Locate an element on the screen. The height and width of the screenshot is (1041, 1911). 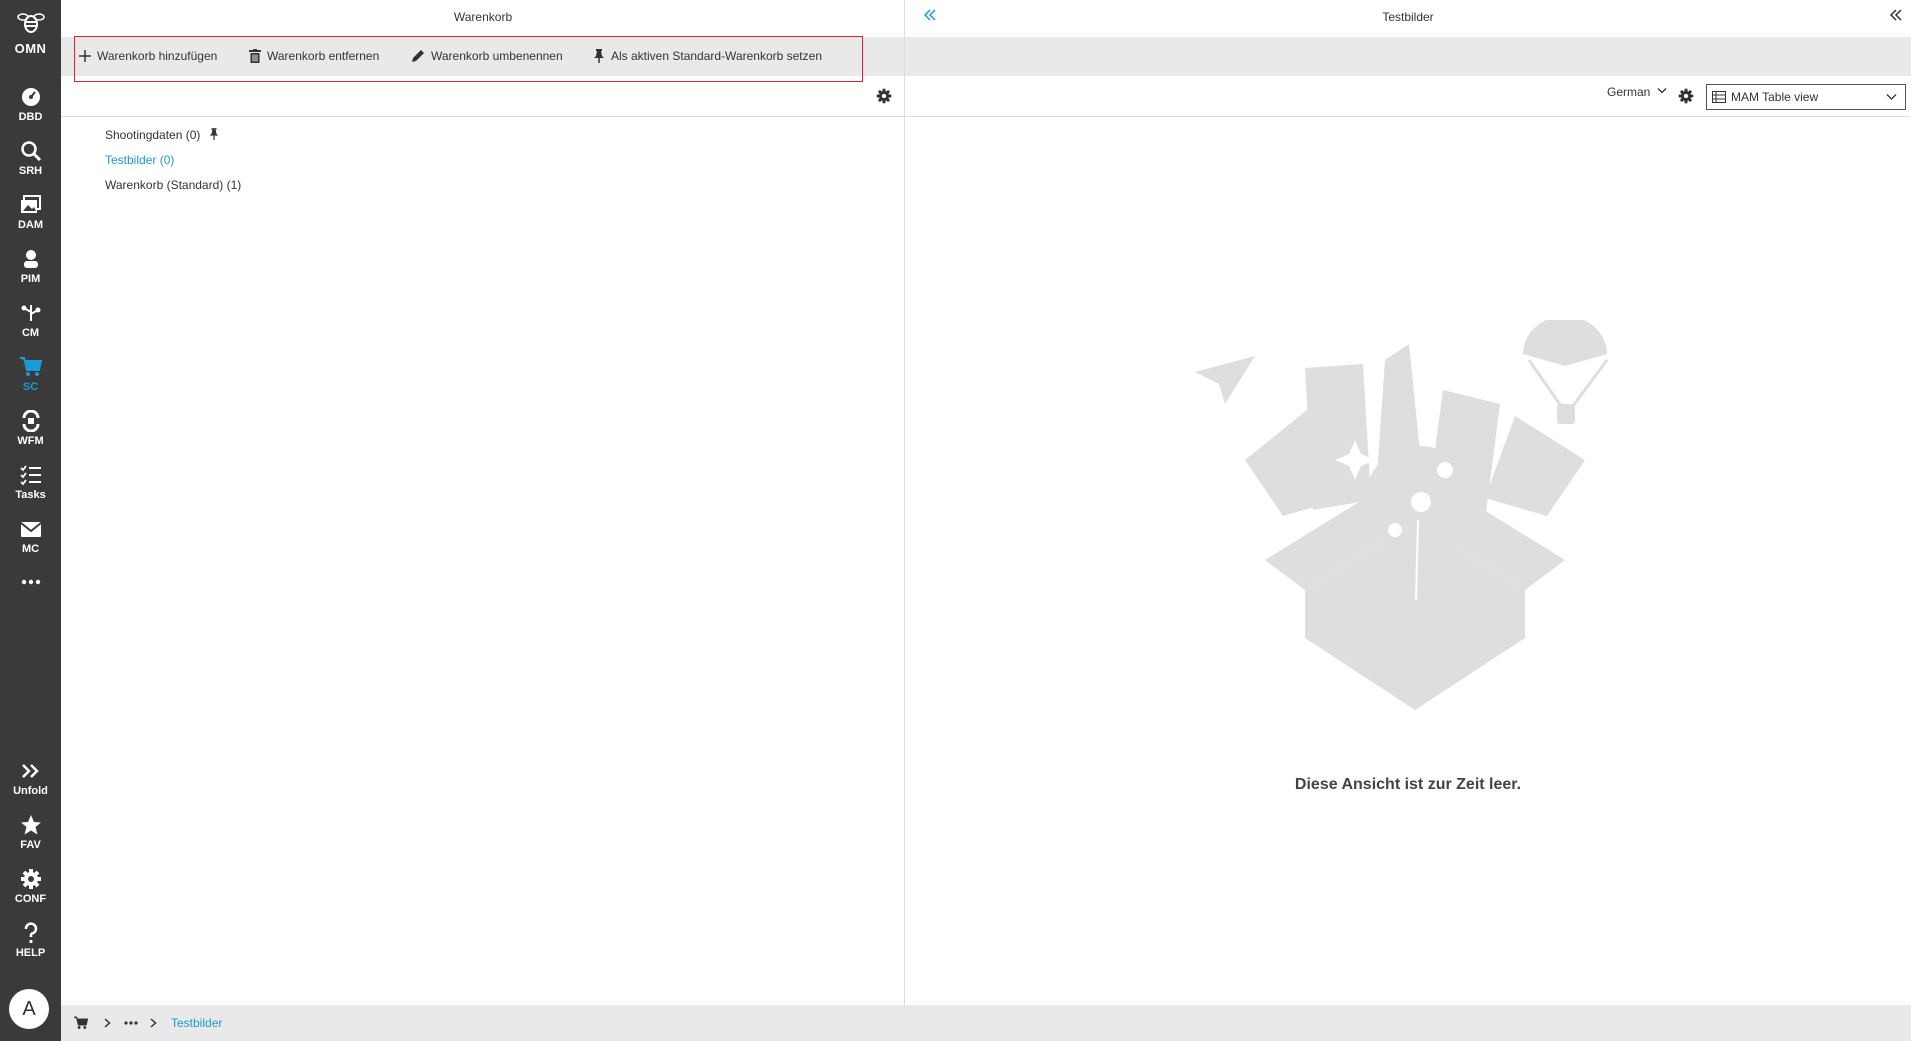
logo-label: OMN is located at coordinates (30, 48).